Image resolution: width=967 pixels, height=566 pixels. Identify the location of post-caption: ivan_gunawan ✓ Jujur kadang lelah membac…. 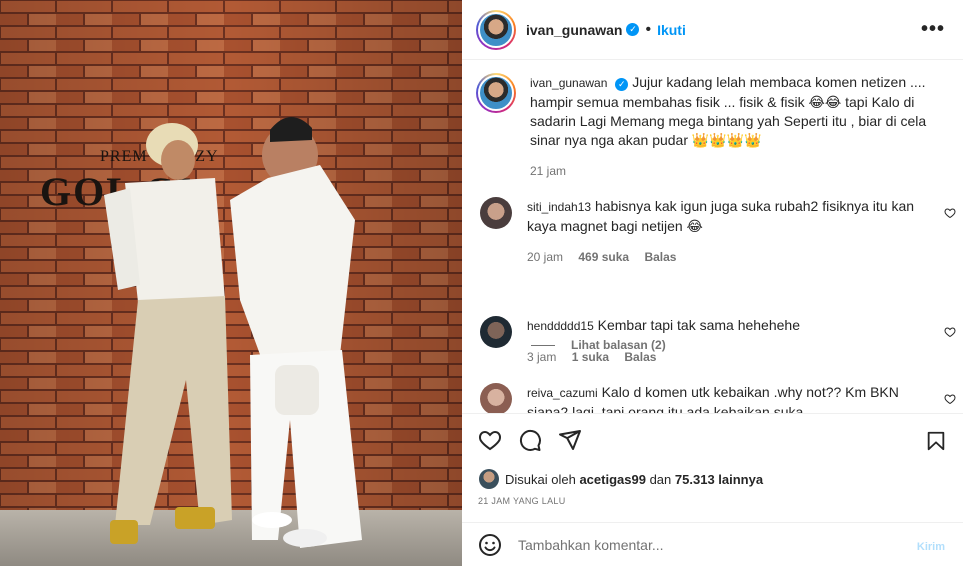
(716, 127).